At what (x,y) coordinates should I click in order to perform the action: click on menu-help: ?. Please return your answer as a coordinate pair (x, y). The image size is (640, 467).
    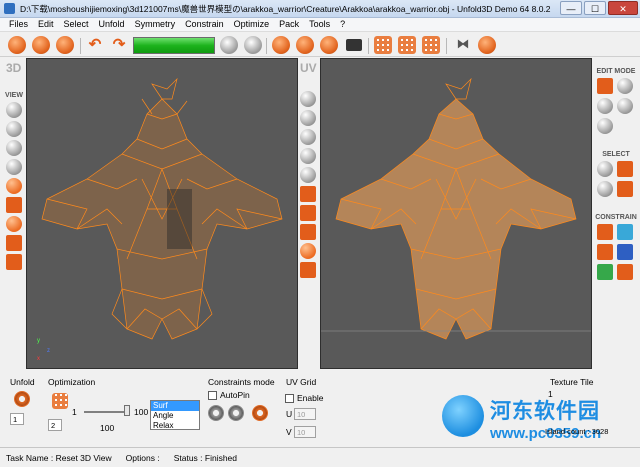
    Looking at the image, I should click on (342, 24).